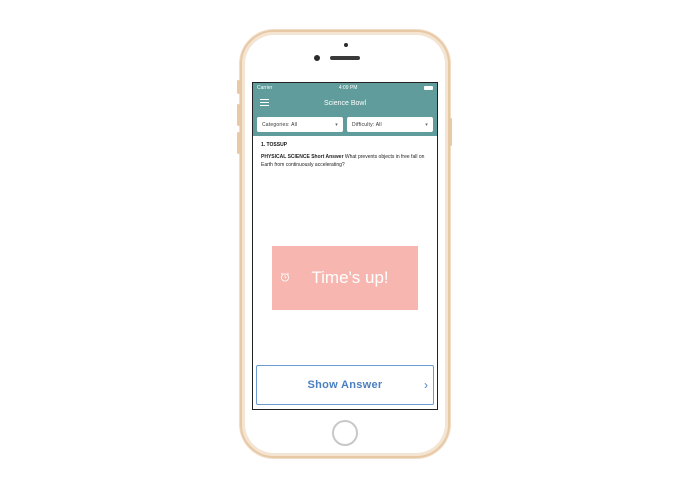 The height and width of the screenshot is (494, 695). Describe the element at coordinates (238, 115) in the screenshot. I see `volume-up-button` at that location.